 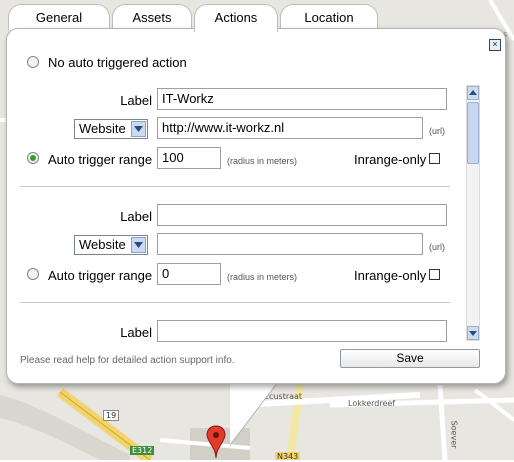 I want to click on scroll-up-button, so click(x=473, y=93).